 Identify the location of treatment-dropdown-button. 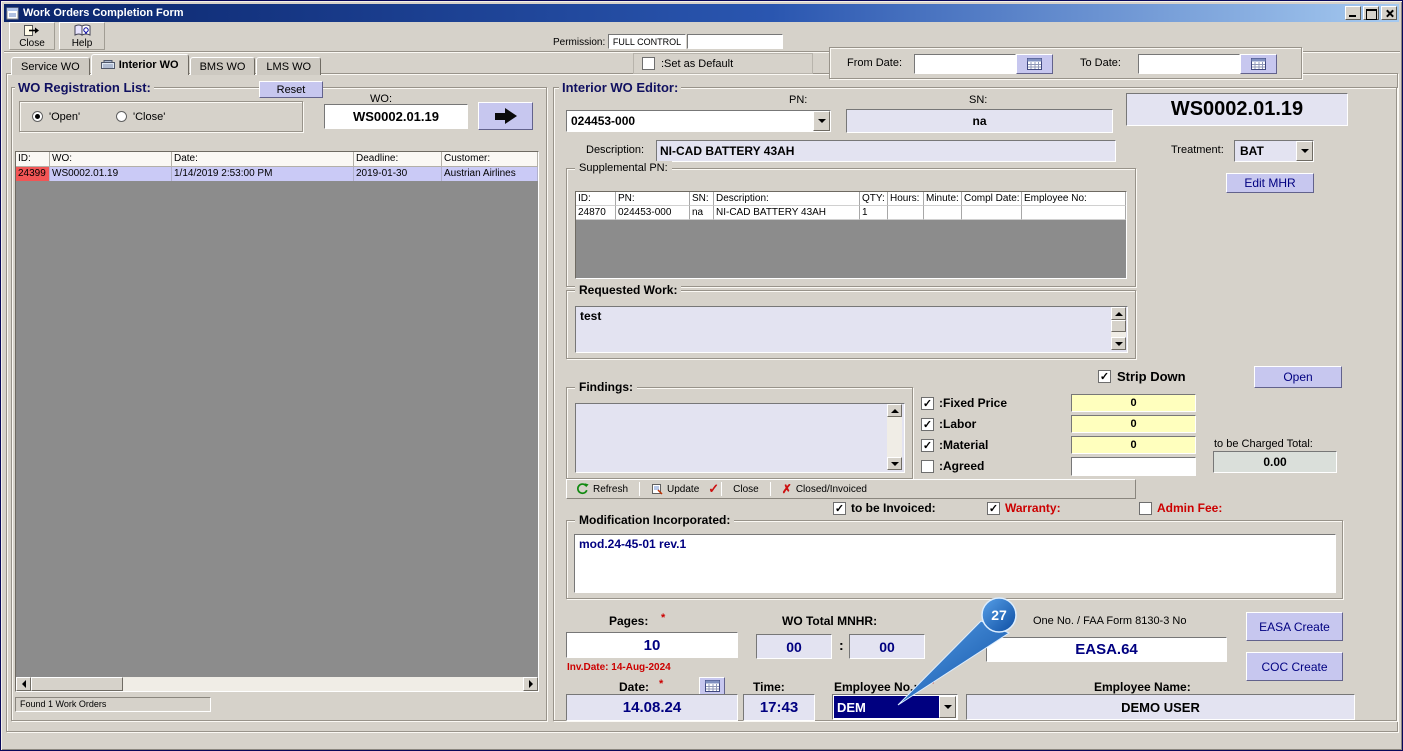
(1304, 151).